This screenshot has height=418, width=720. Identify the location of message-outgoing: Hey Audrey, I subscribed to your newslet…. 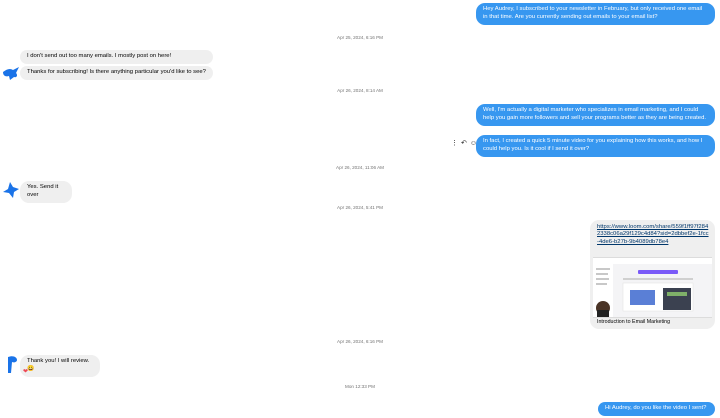
(595, 14).